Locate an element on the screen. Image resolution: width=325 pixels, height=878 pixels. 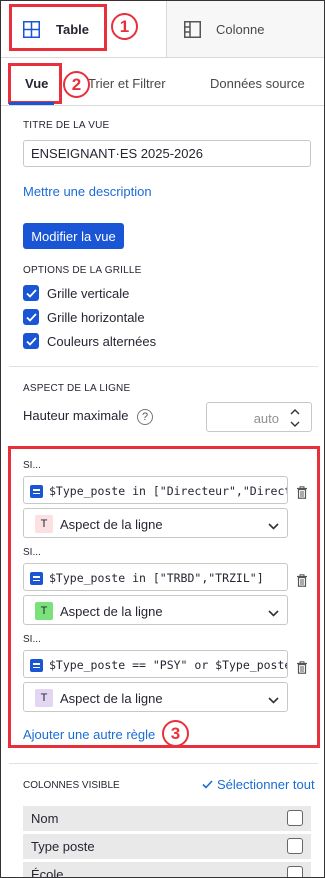
row-style-select-2: T Aspect de la ligne is located at coordinates (155, 610).